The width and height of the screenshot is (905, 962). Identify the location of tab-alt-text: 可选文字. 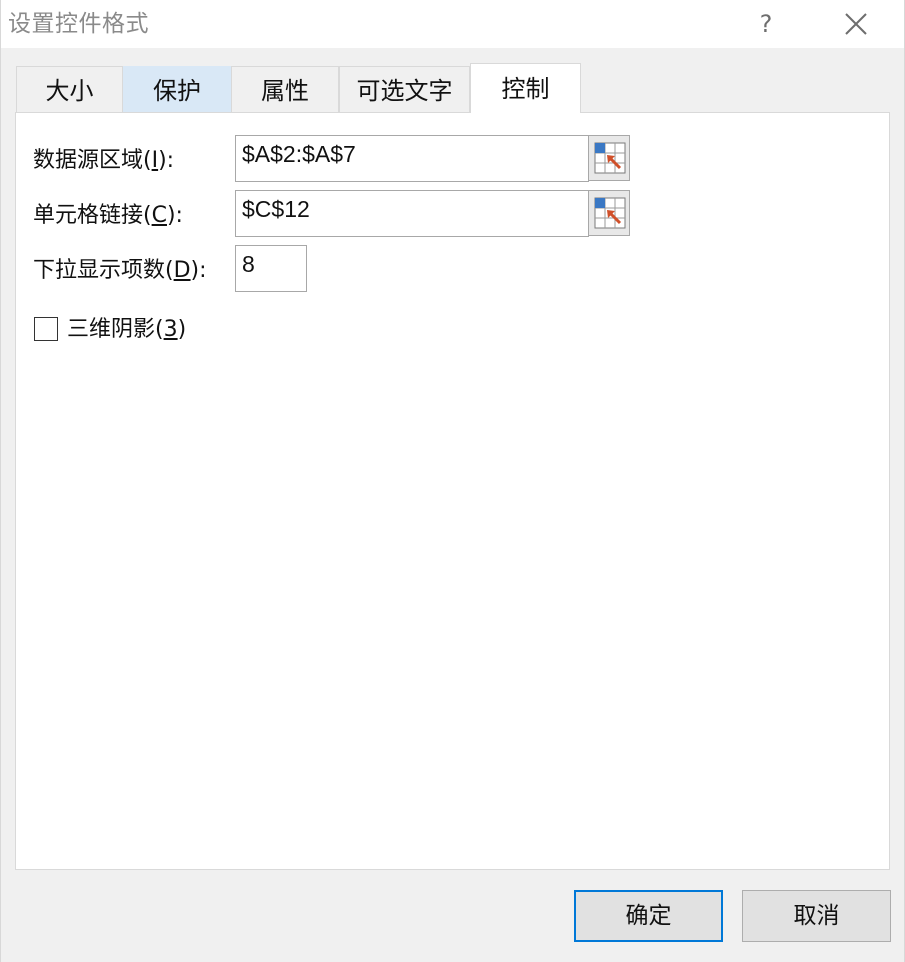
(404, 89).